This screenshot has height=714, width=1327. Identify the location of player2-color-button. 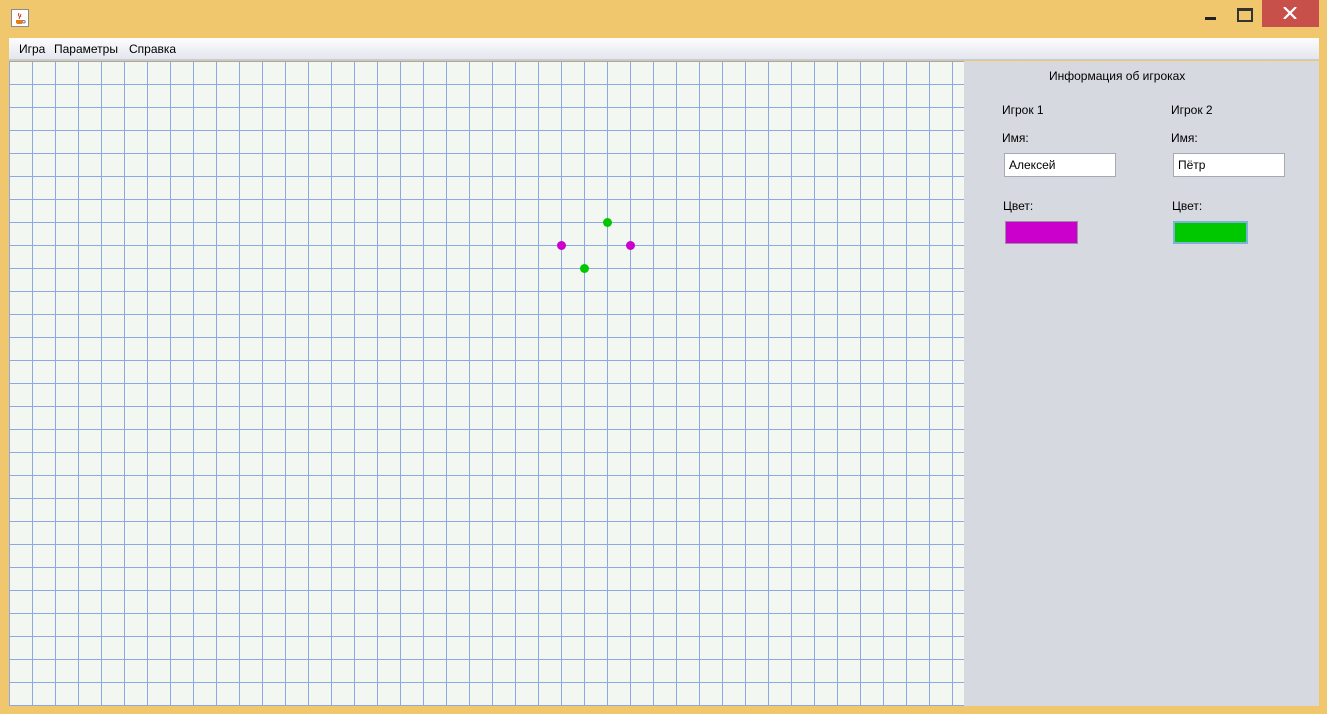
(1210, 232).